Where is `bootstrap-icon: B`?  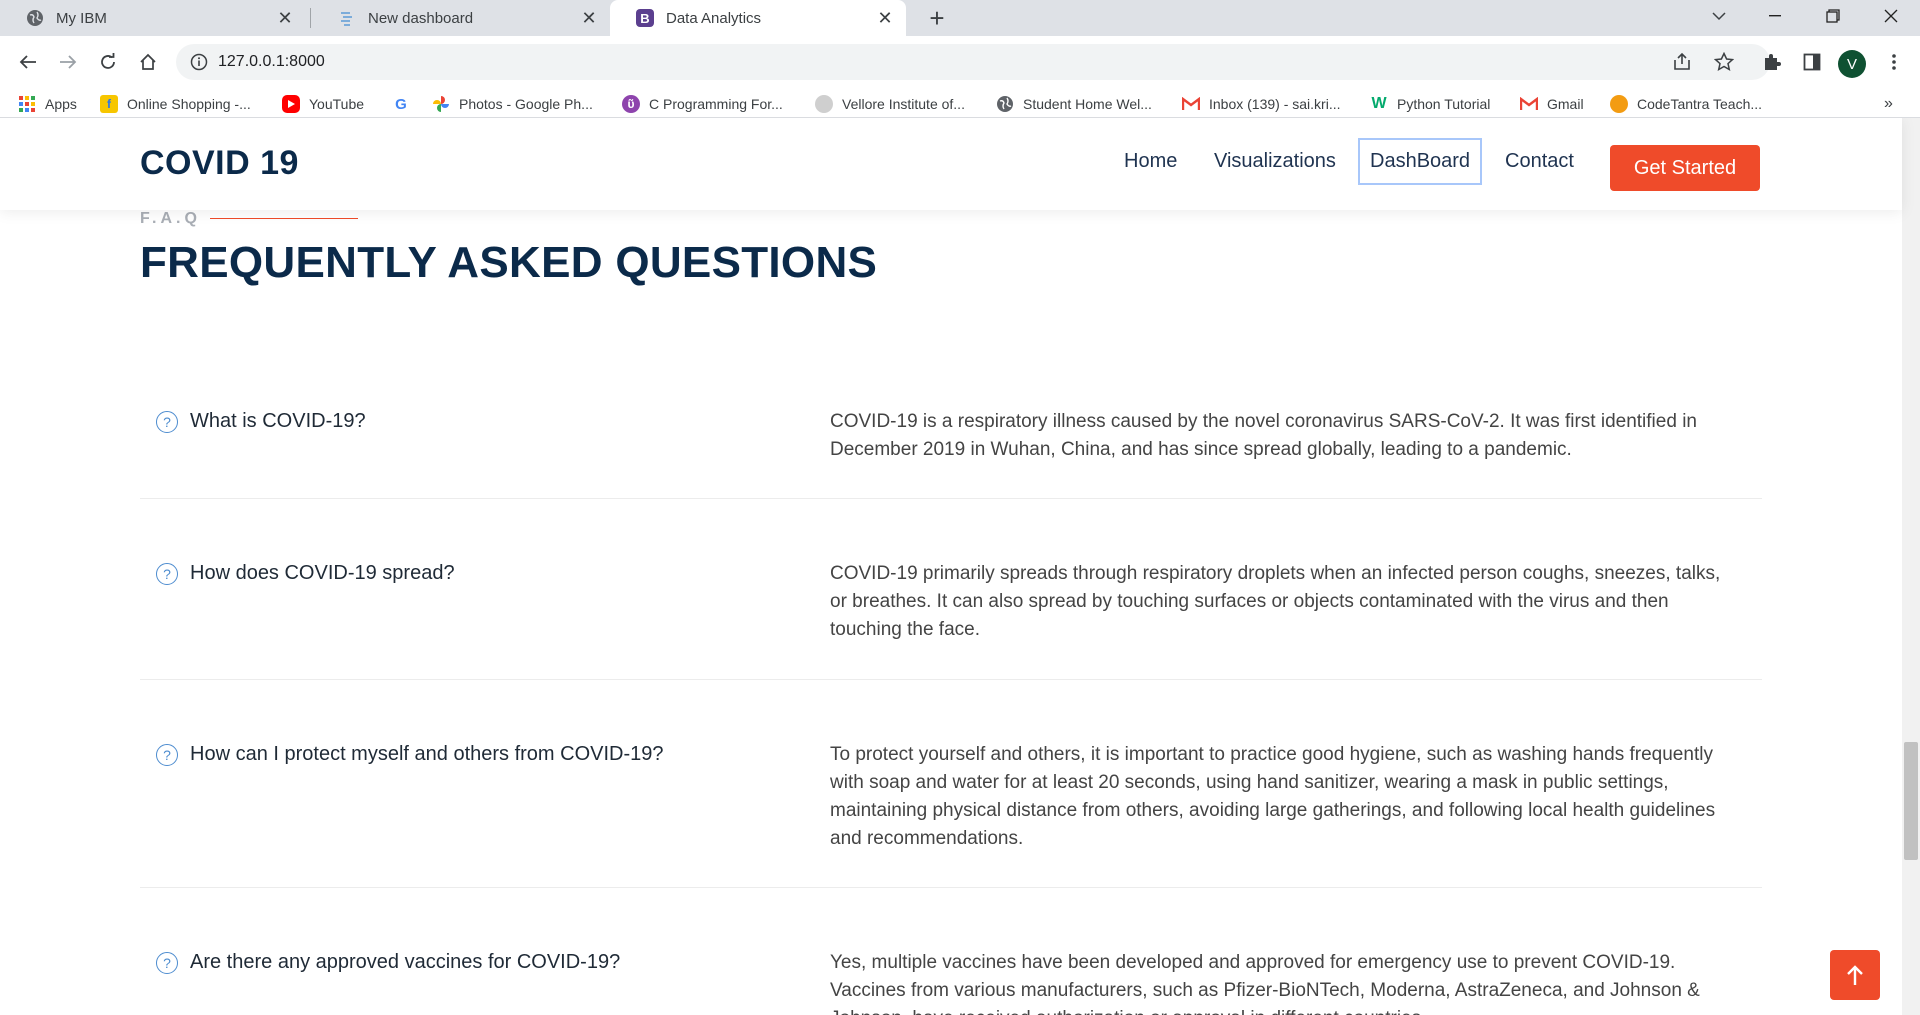
bootstrap-icon: B is located at coordinates (645, 18).